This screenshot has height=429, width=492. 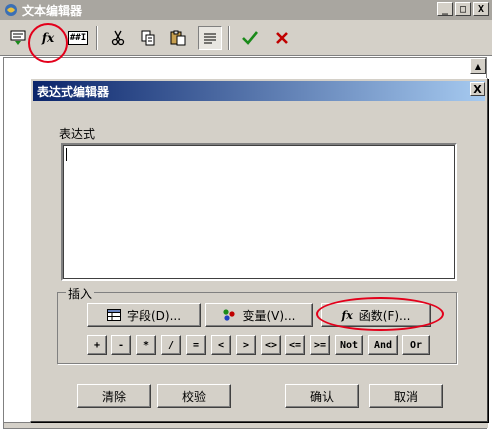 I want to click on scroll-up-button: ▲, so click(x=478, y=66).